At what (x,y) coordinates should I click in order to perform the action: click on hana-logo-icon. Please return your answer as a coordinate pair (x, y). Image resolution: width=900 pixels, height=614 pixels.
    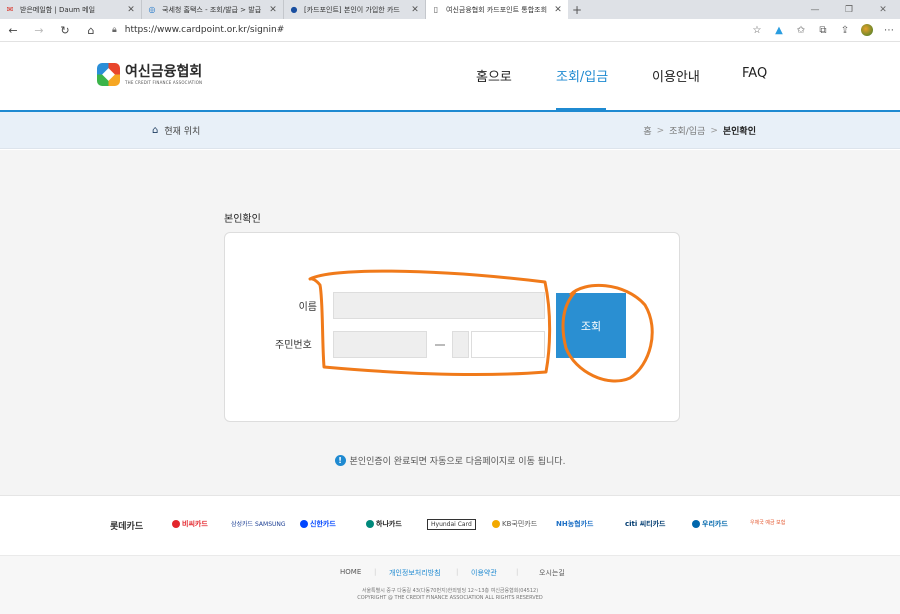
    Looking at the image, I should click on (370, 524).